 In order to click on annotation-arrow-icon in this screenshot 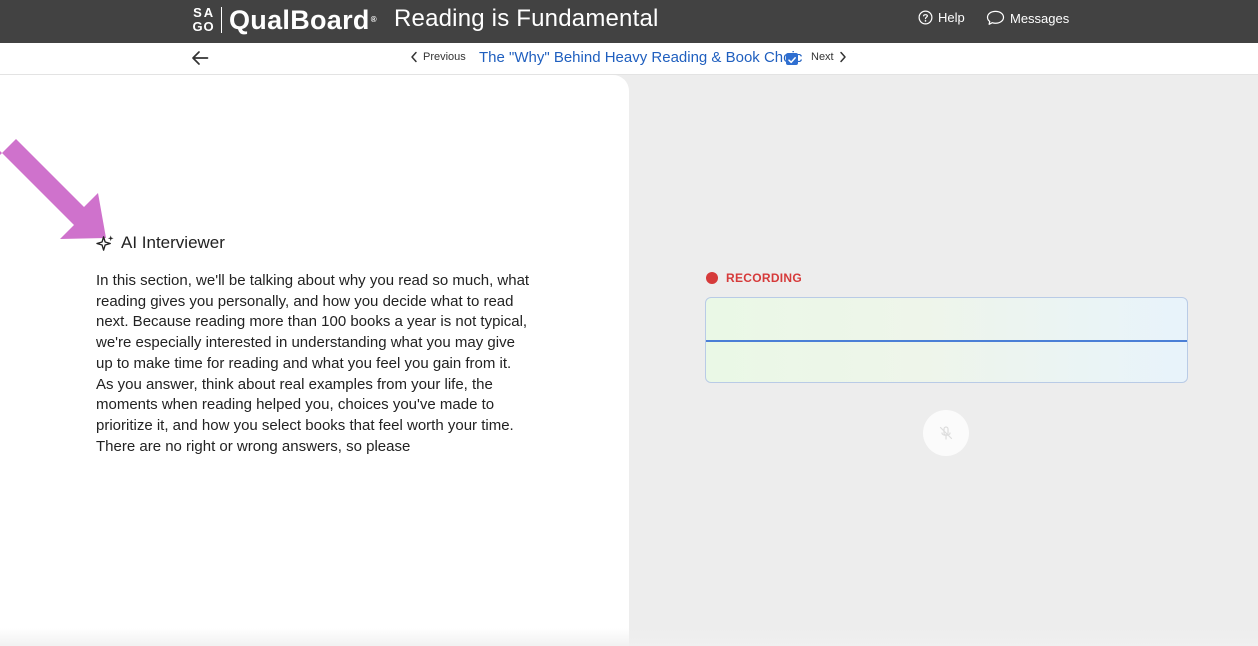, I will do `click(53, 189)`.